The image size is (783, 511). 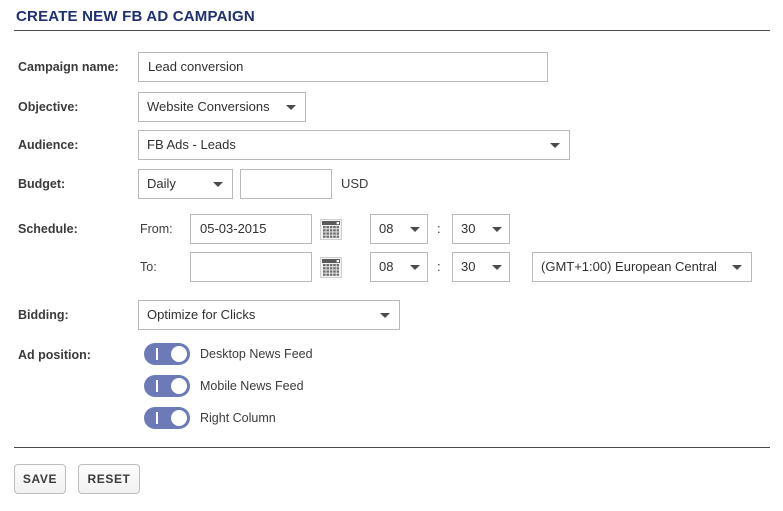 What do you see at coordinates (256, 354) in the screenshot?
I see `toggle-label-desktop-news-feed: Desktop News Feed` at bounding box center [256, 354].